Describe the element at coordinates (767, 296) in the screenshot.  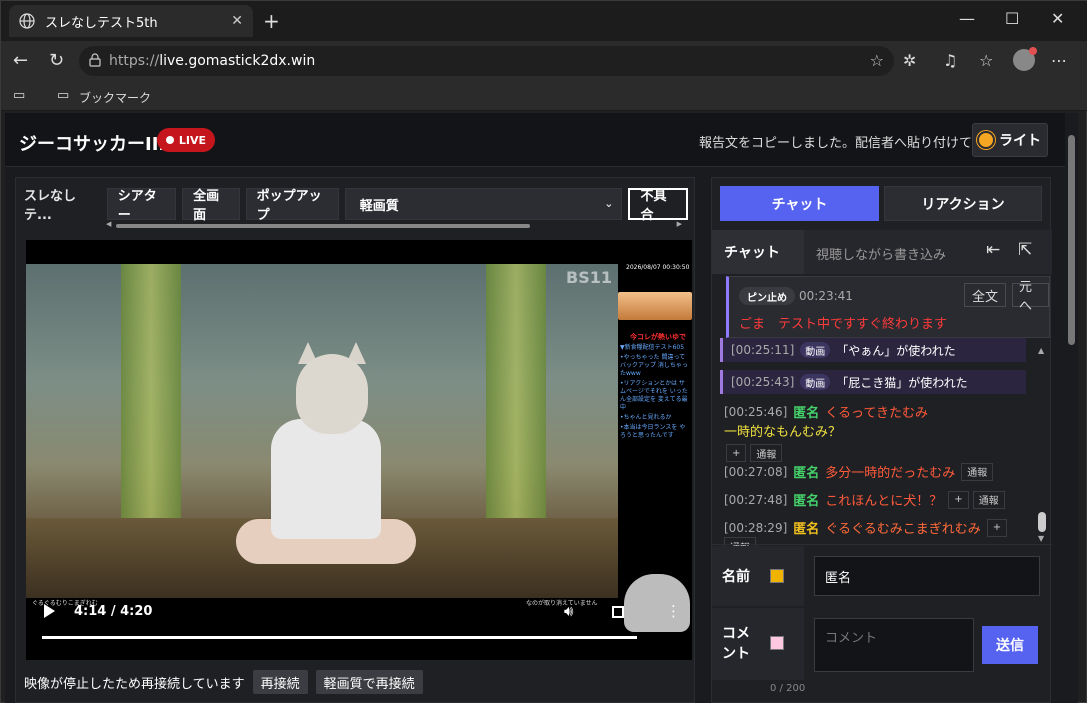
I see `pinned-tag: ピン止め` at that location.